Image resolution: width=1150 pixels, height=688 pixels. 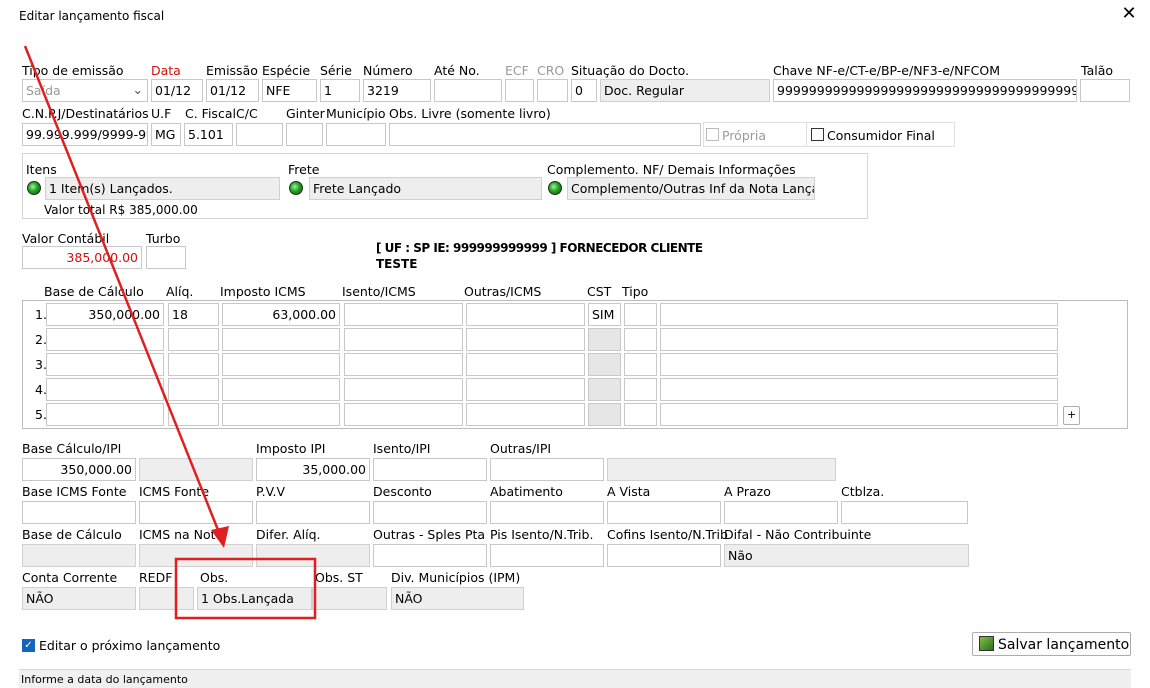 I want to click on tipo-emissao-select: Saída ⌄, so click(x=85, y=90).